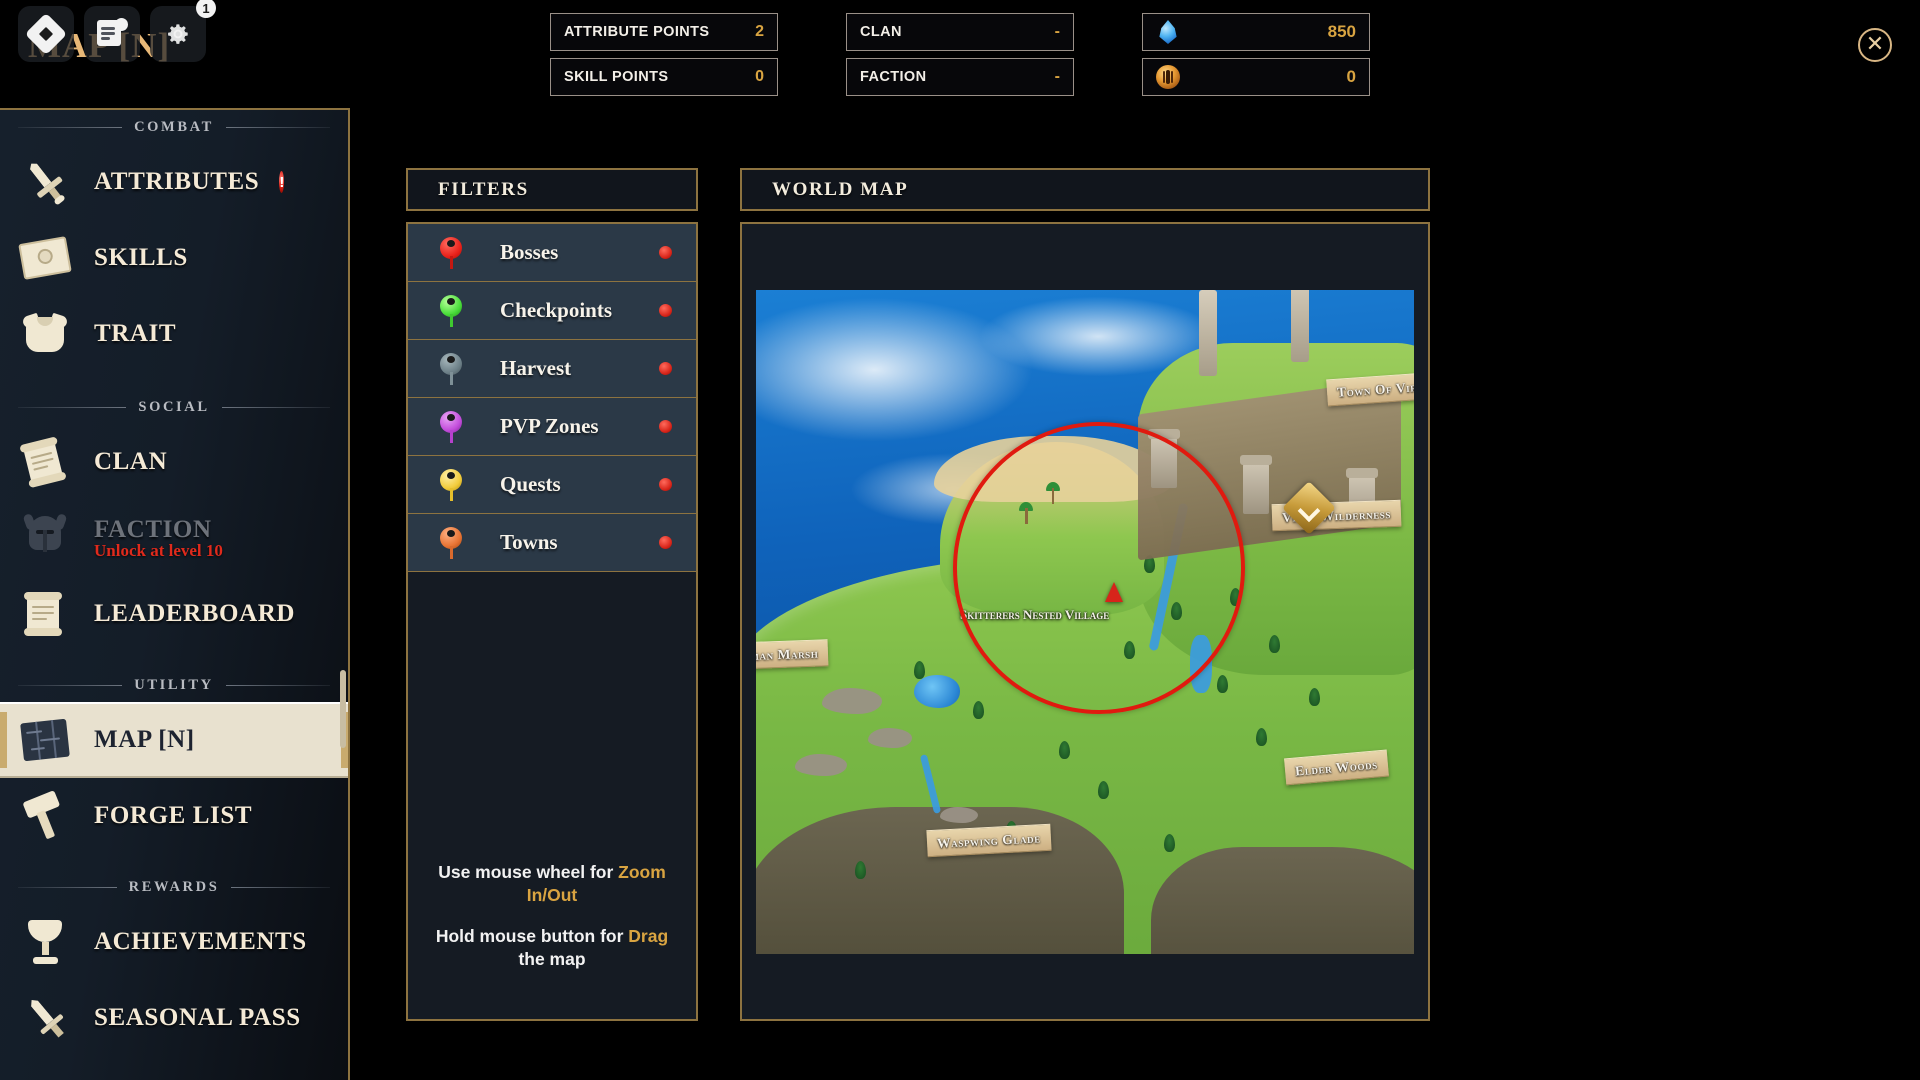 The height and width of the screenshot is (1080, 1920). What do you see at coordinates (483, 189) in the screenshot?
I see `filters-title: FILTERS` at bounding box center [483, 189].